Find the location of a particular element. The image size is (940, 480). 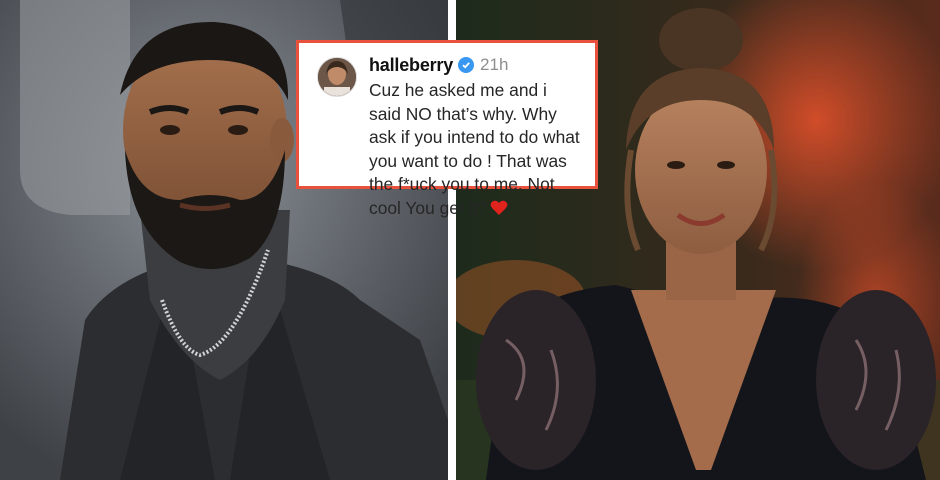

comment-timestamp: 21h is located at coordinates (494, 64).